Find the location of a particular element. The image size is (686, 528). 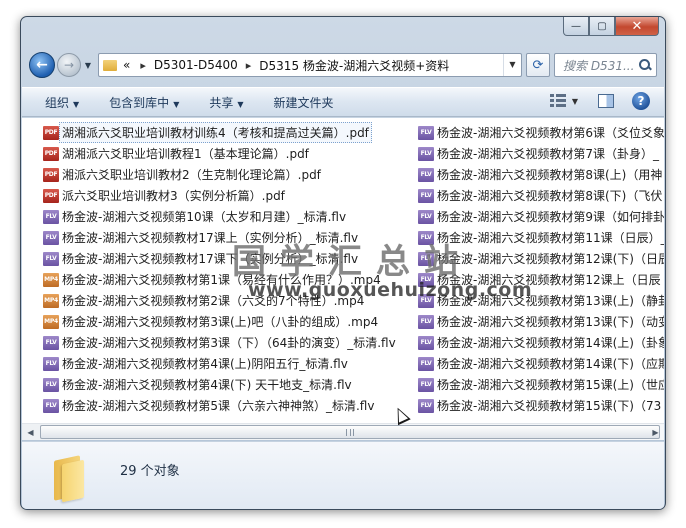

file-list-item: FLV 杨金波-湖湘六爻视频教材第13课(下)（动变 is located at coordinates (541, 321).